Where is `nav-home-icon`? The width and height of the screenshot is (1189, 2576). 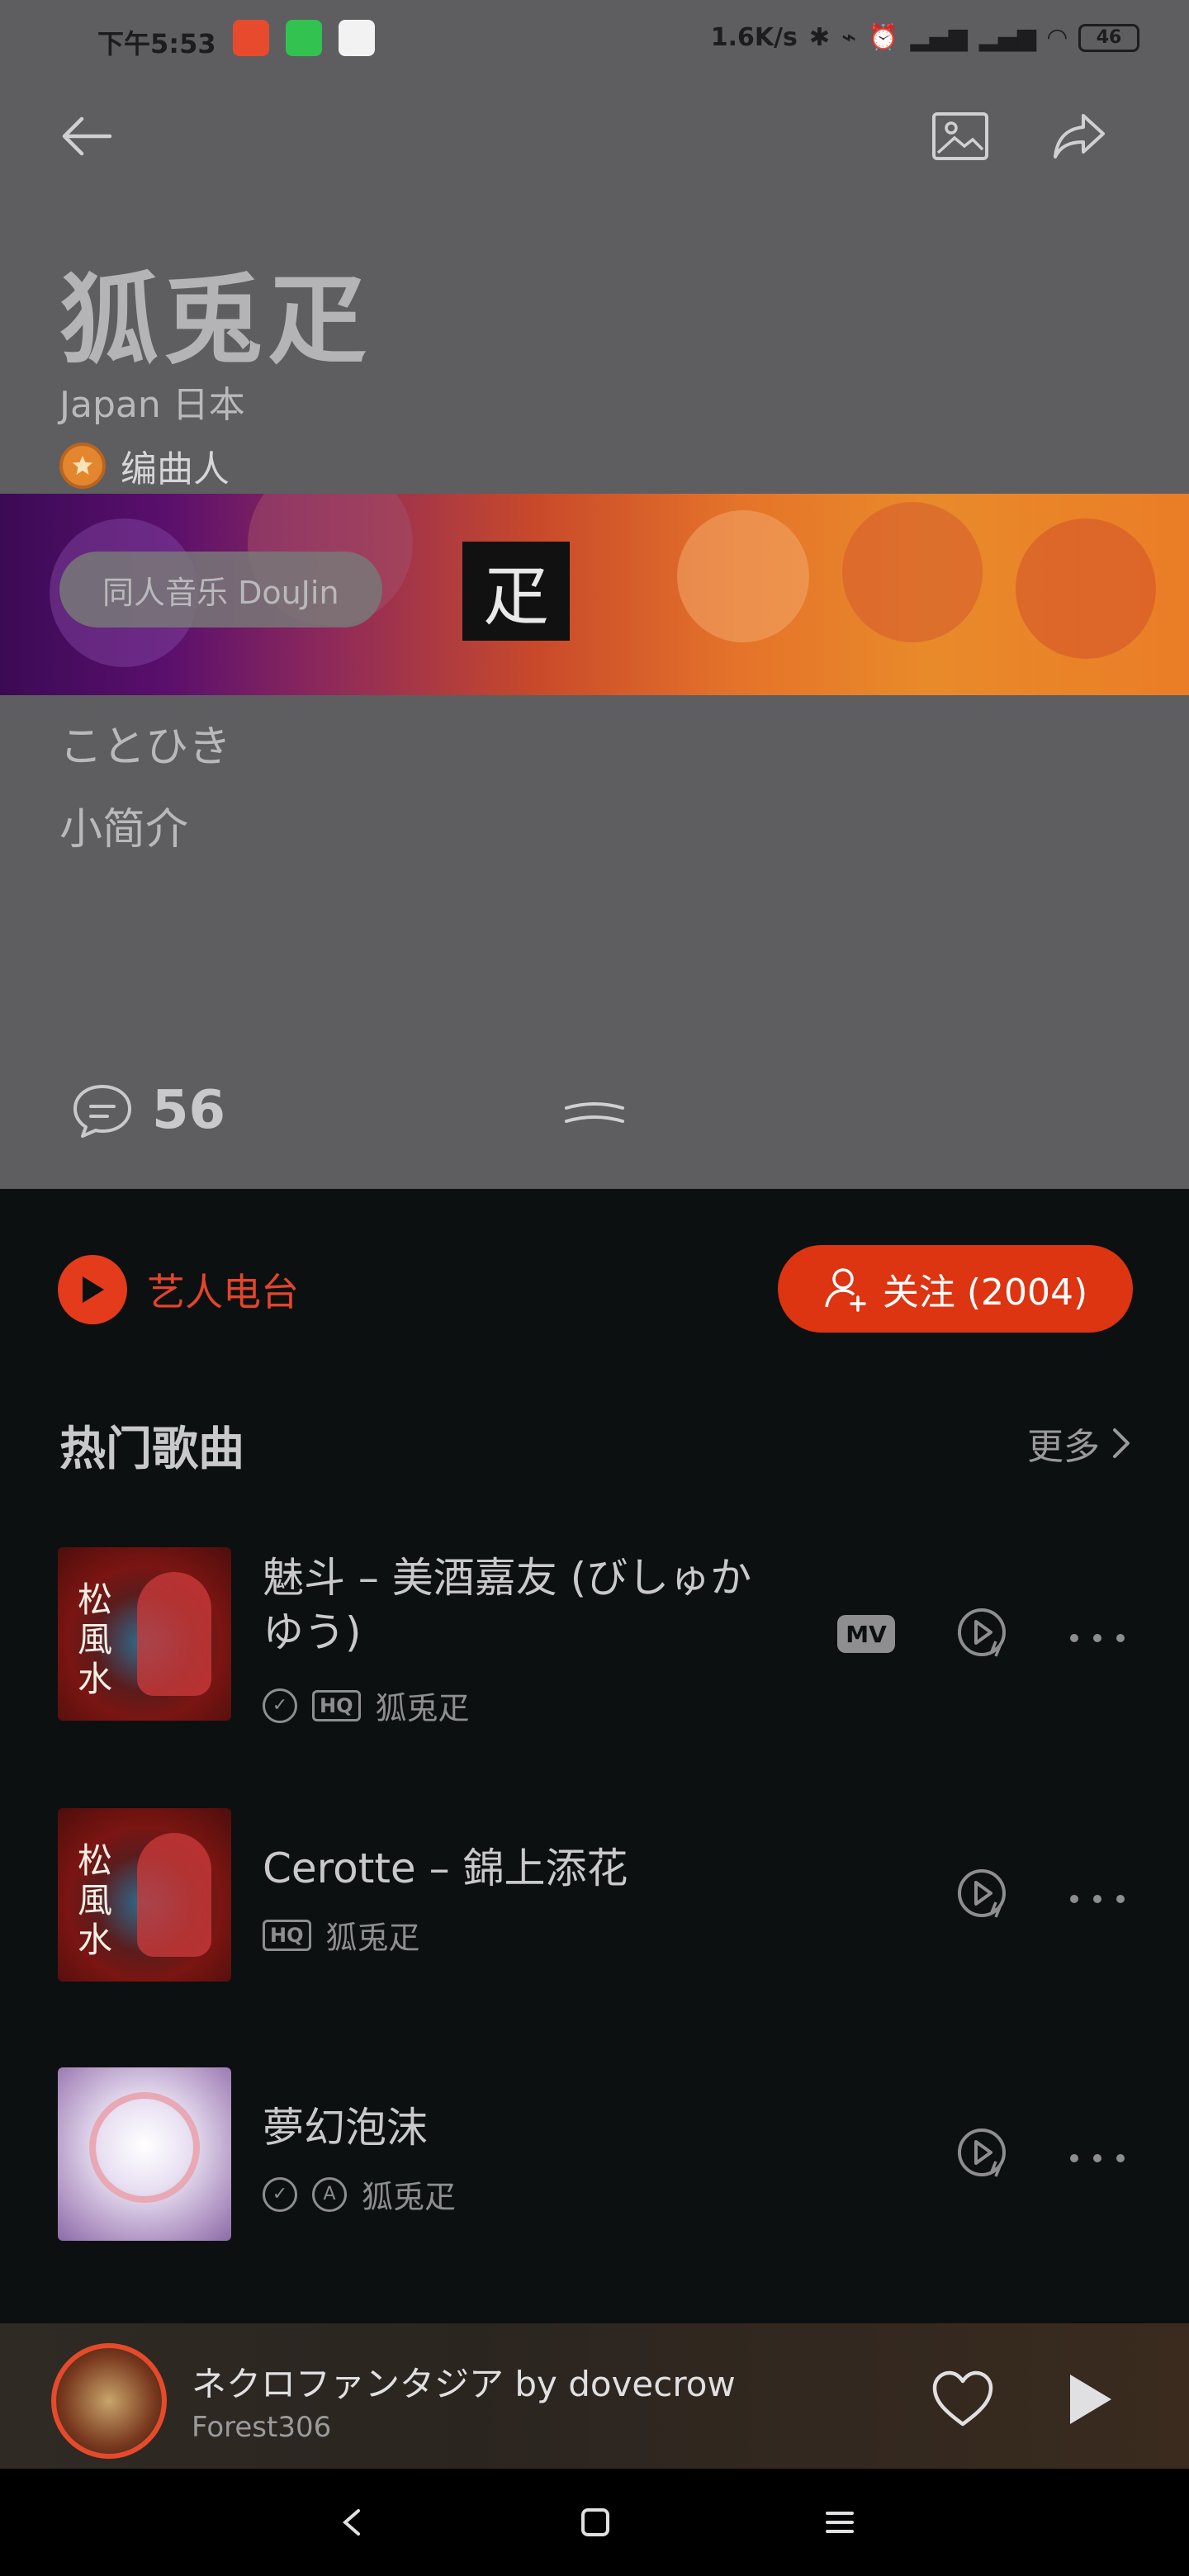 nav-home-icon is located at coordinates (595, 2522).